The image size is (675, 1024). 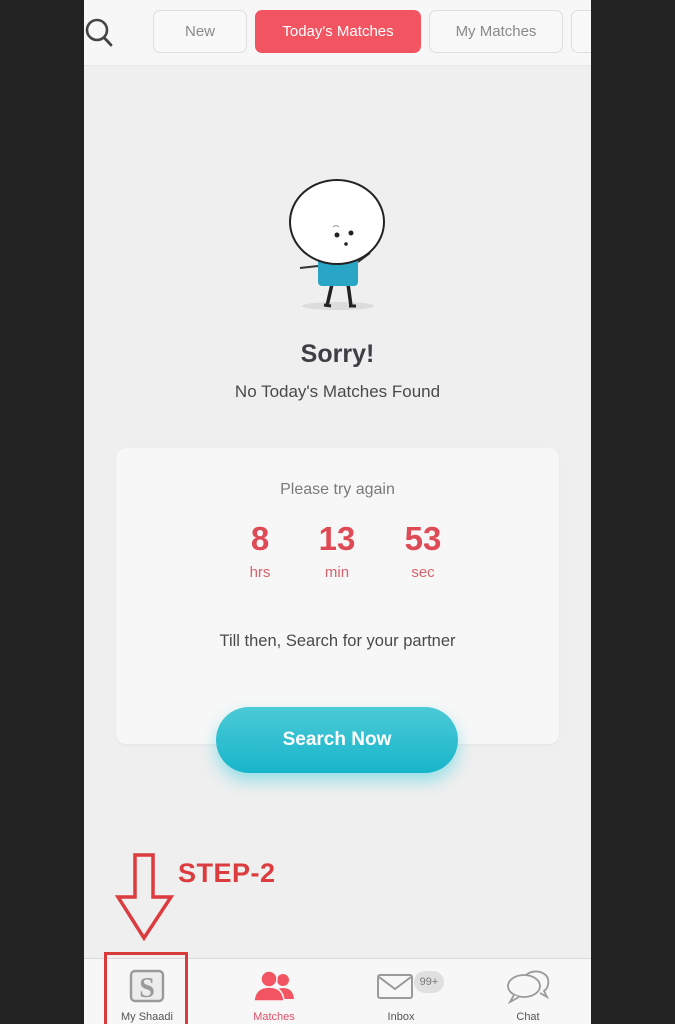 I want to click on inbox-count-badge: 99+, so click(x=429, y=982).